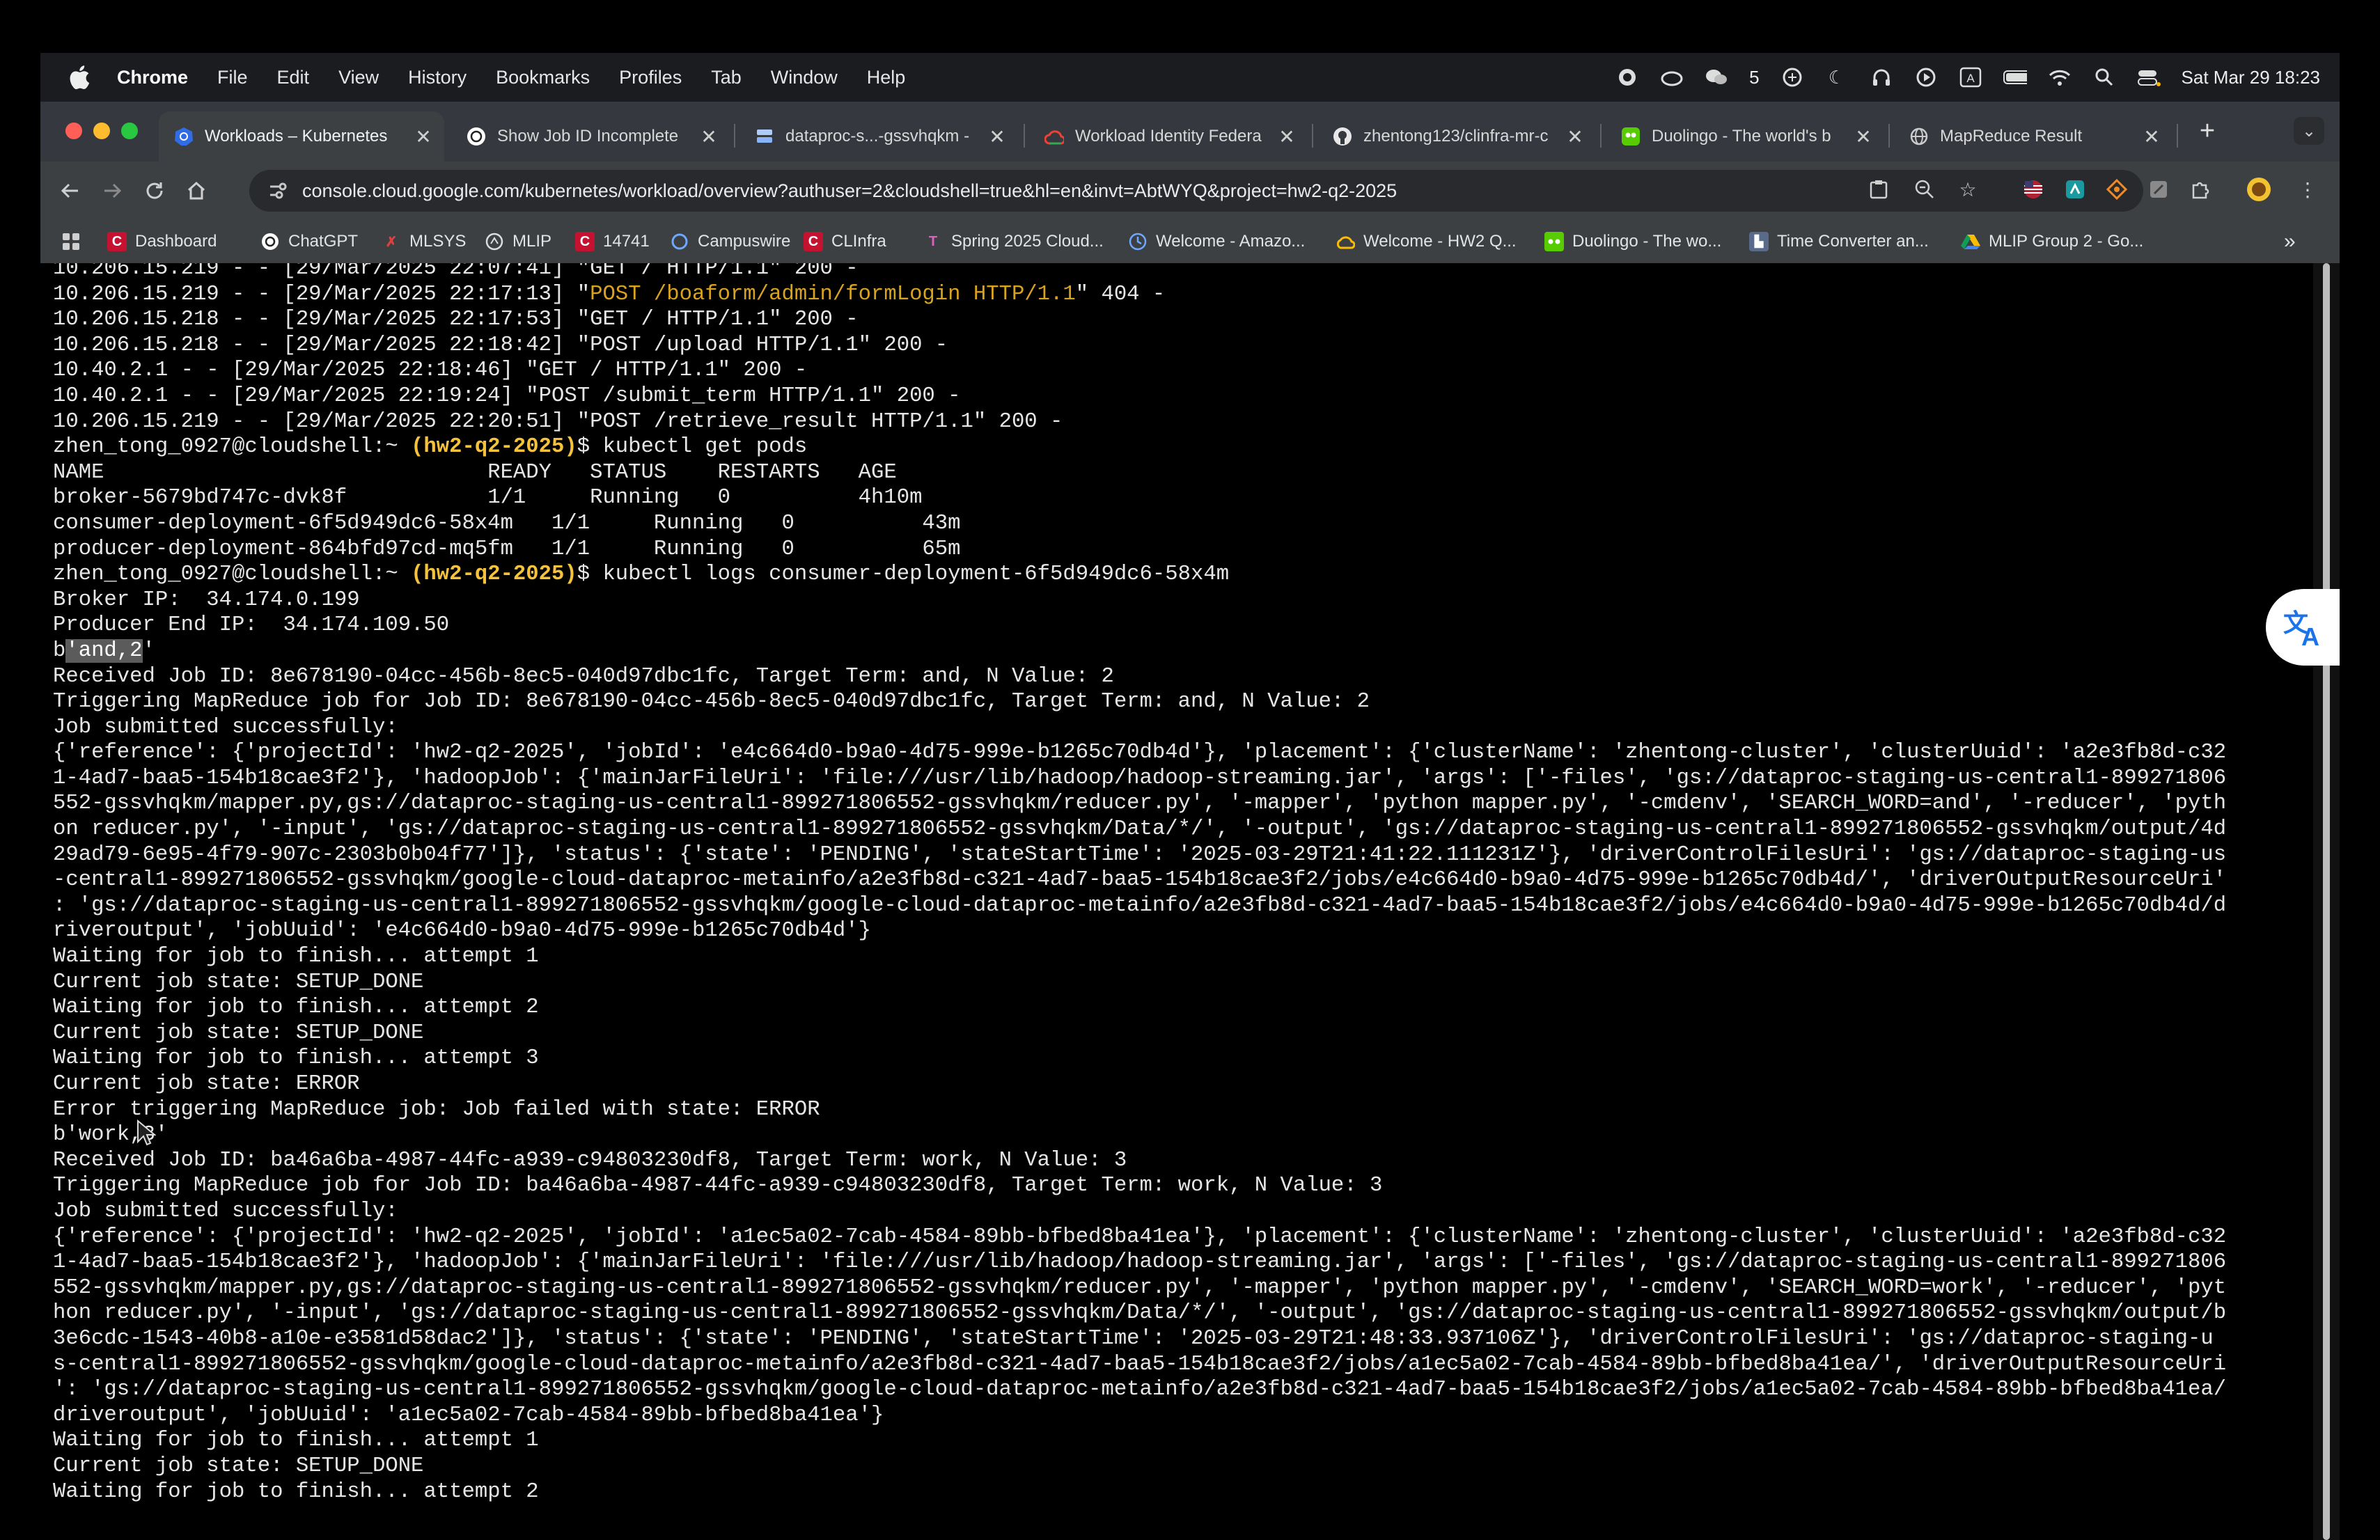  I want to click on chatgpt-status-icon, so click(1792, 77).